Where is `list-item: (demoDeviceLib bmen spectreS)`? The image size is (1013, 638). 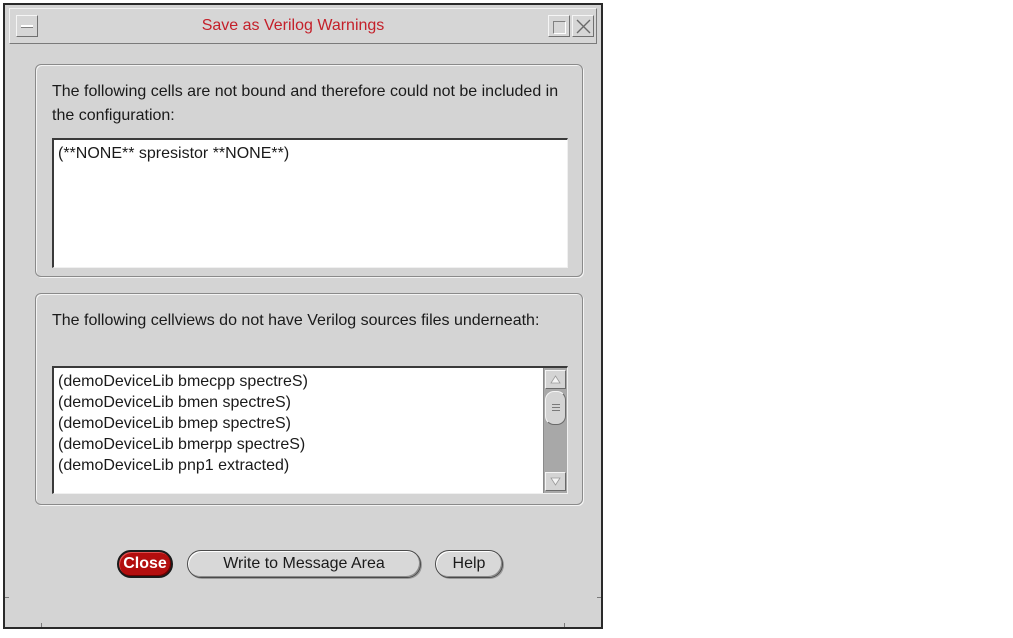 list-item: (demoDeviceLib bmen spectreS) is located at coordinates (183, 402).